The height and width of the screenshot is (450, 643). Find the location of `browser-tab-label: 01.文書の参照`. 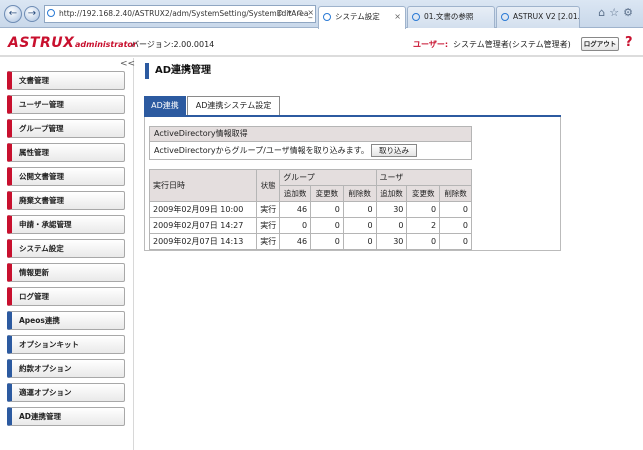

browser-tab-label: 01.文書の参照 is located at coordinates (449, 16).